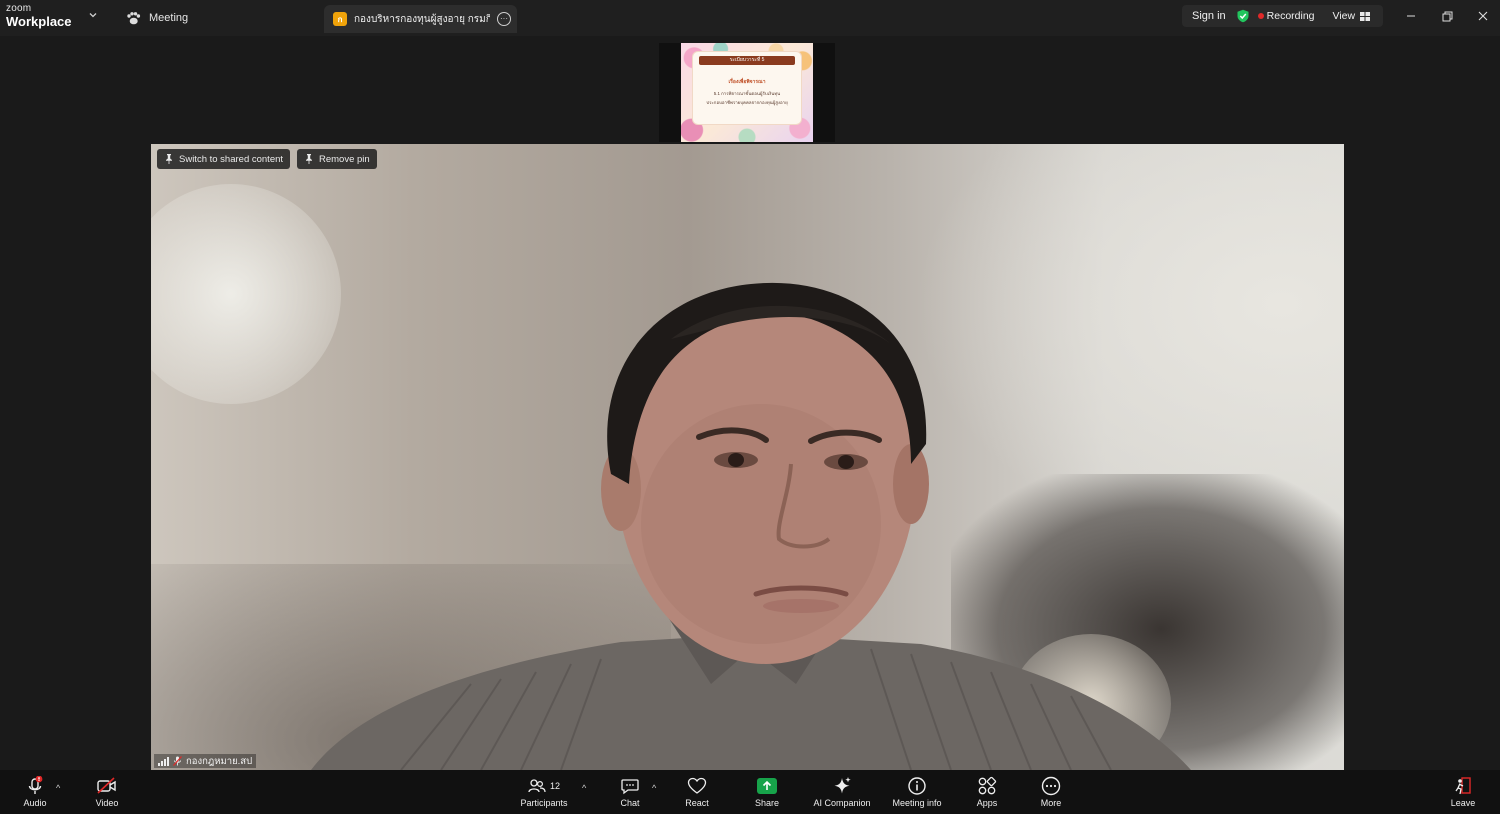  I want to click on slide-line-1: 5.1 การพิจารณาขั้นตอนผู้รับเงินทุน, so click(747, 93).